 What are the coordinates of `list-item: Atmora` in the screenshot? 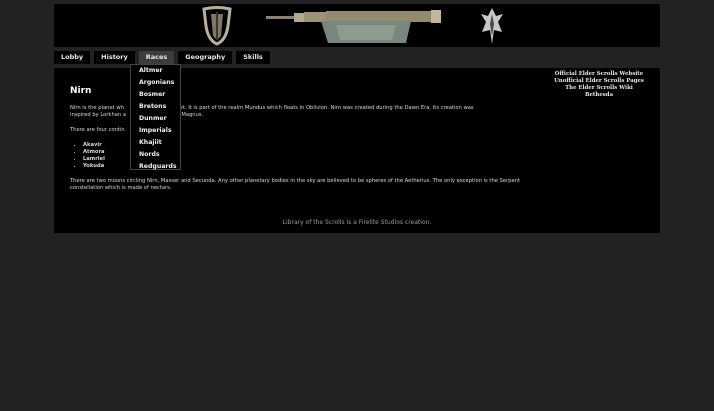 It's located at (94, 152).